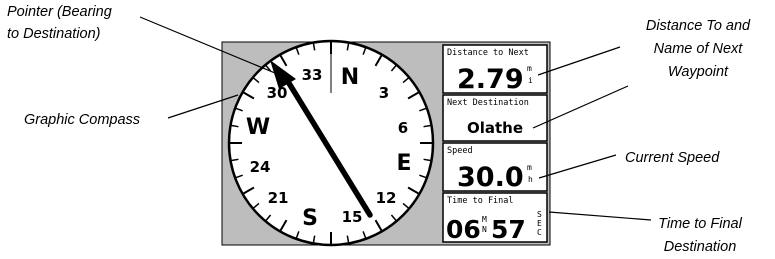 This screenshot has height=259, width=775. I want to click on time-hours-unit-top: M, so click(484, 219).